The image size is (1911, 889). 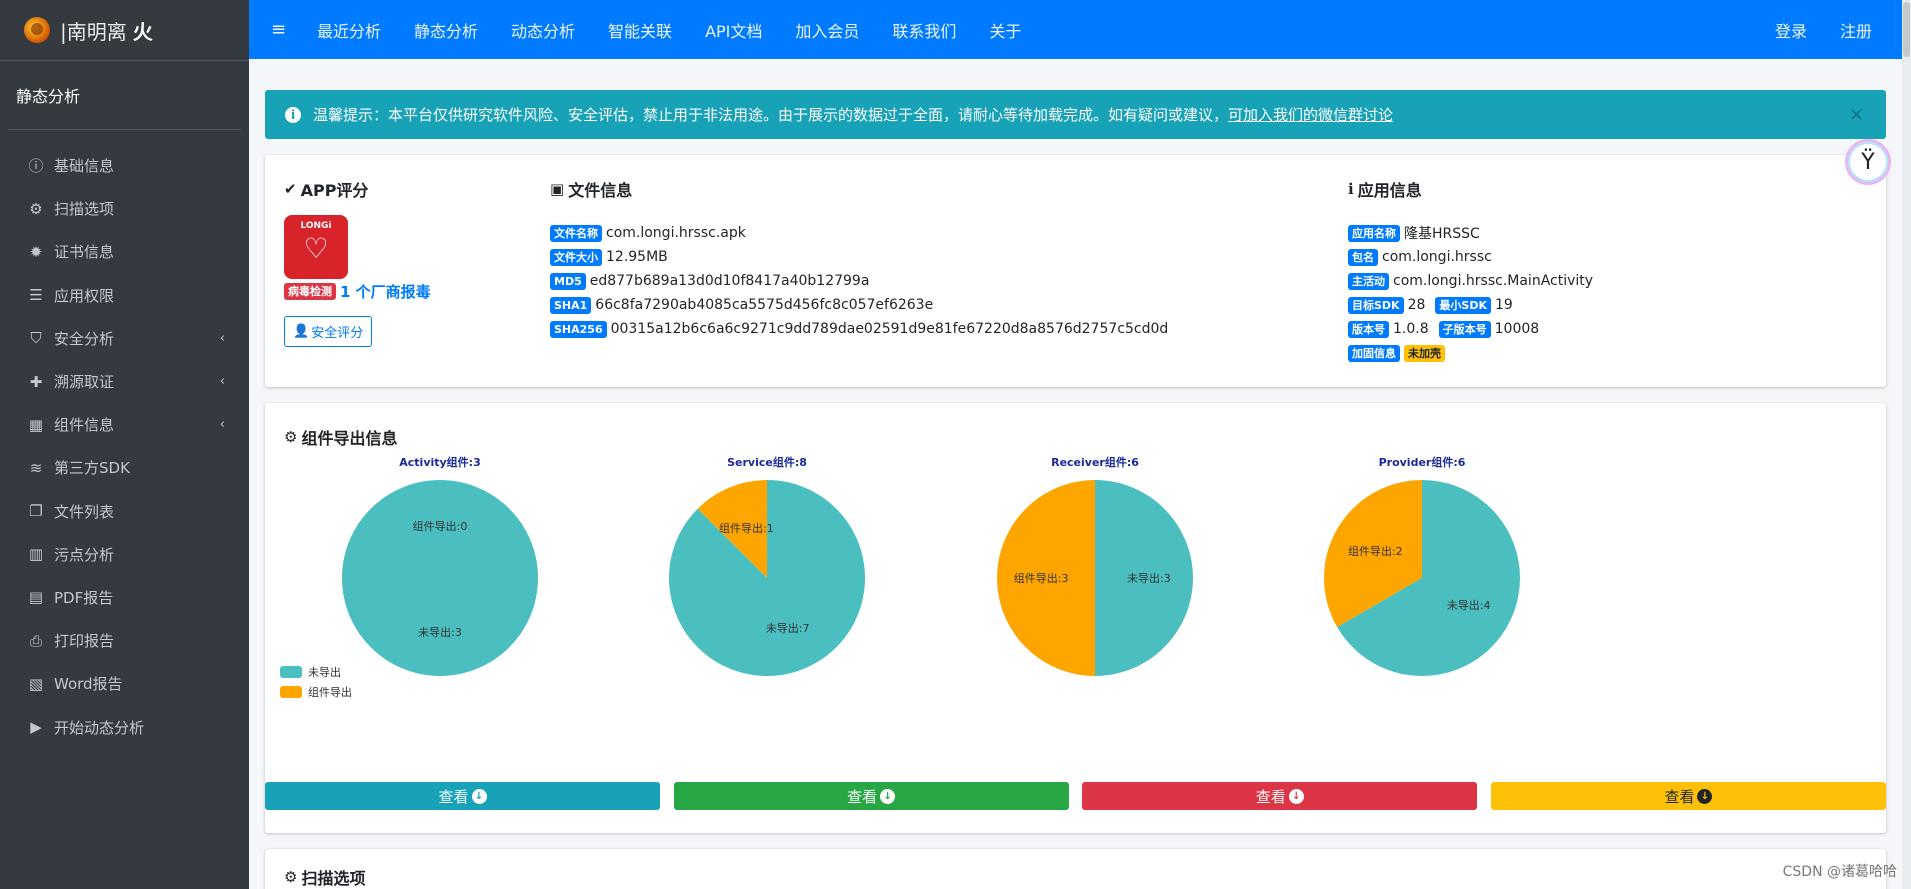 What do you see at coordinates (1385, 190) in the screenshot?
I see `app-info-heading: ℹ 应用信息` at bounding box center [1385, 190].